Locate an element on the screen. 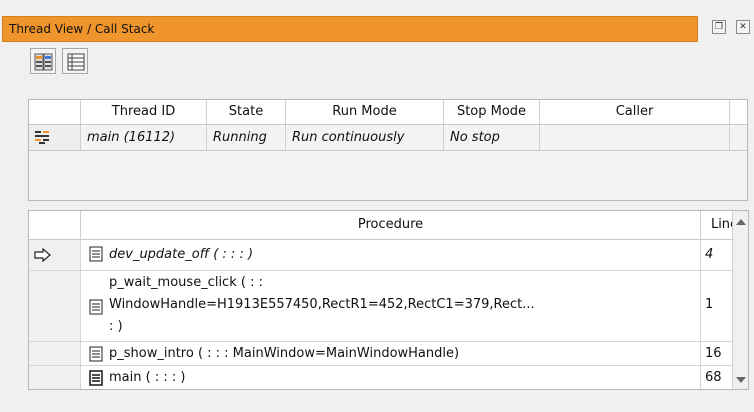 The height and width of the screenshot is (412, 754). vertical-scrollbar is located at coordinates (740, 300).